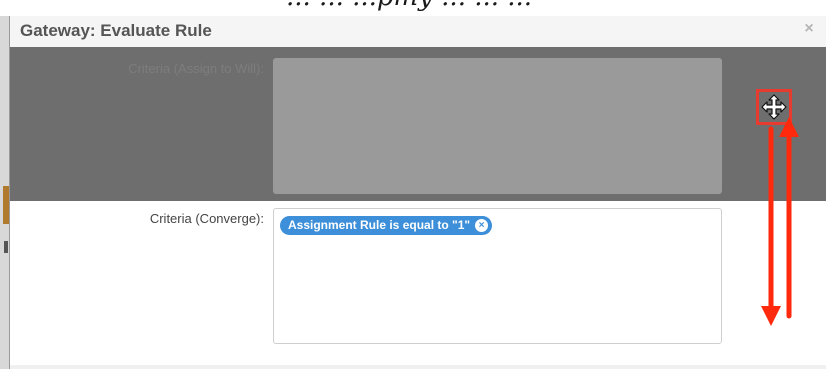 The width and height of the screenshot is (826, 369). Describe the element at coordinates (789, 127) in the screenshot. I see `up-arrowhead` at that location.